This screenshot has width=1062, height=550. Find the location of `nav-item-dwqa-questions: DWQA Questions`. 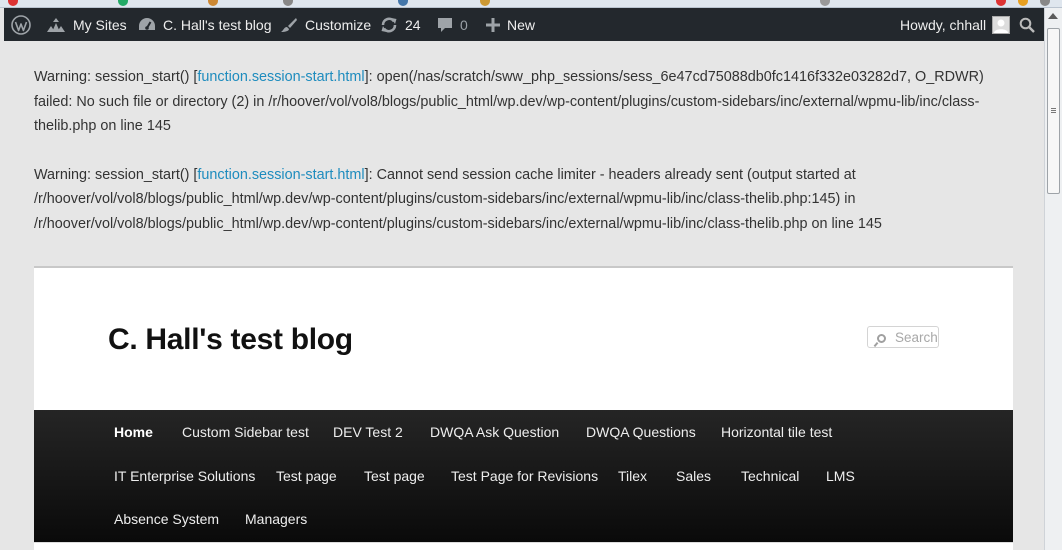

nav-item-dwqa-questions: DWQA Questions is located at coordinates (641, 432).